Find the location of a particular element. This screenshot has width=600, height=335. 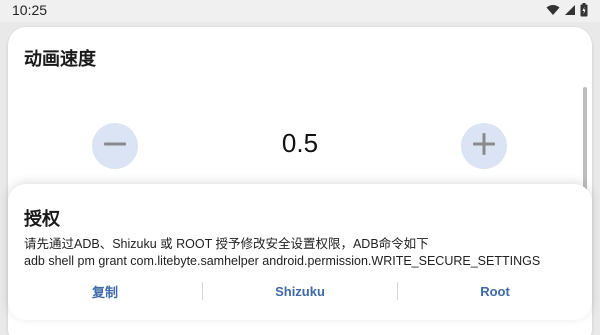

minus-icon is located at coordinates (115, 146).